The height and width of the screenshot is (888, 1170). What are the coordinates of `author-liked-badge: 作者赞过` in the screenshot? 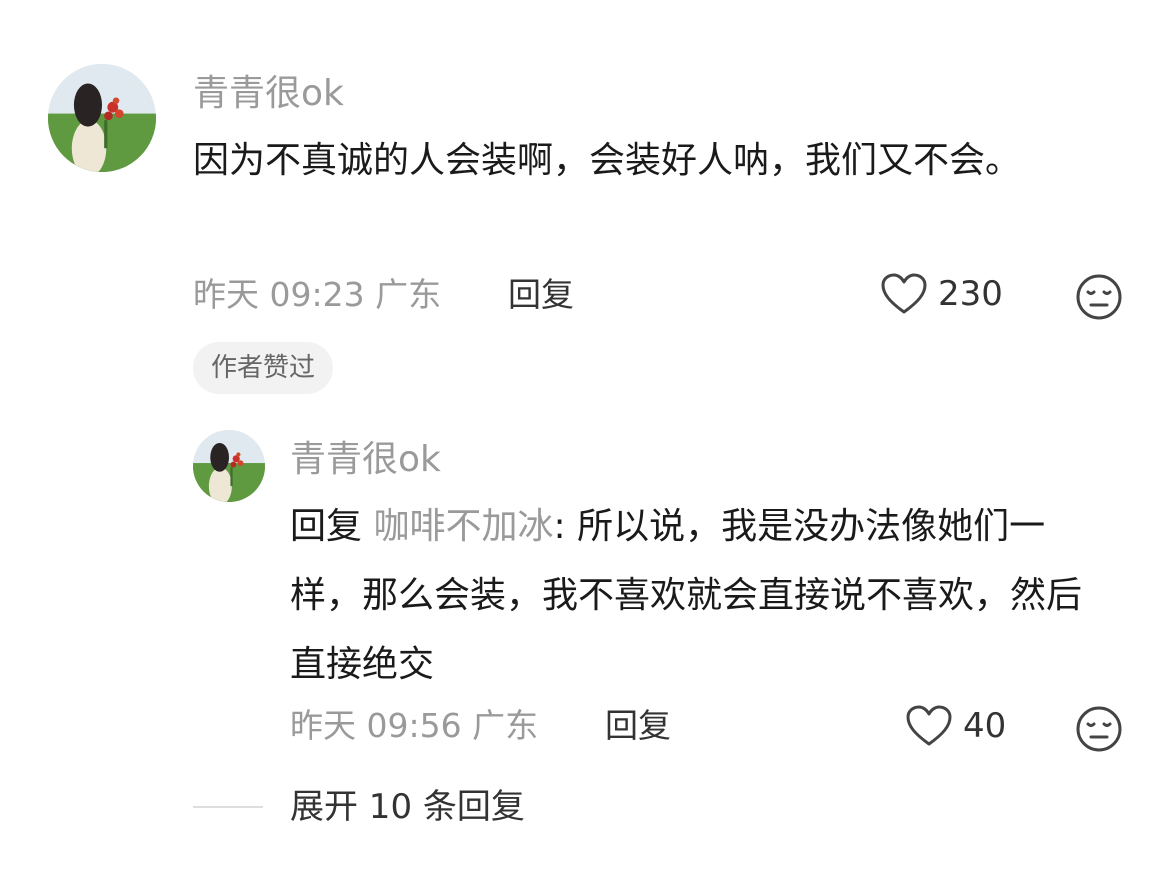 It's located at (263, 368).